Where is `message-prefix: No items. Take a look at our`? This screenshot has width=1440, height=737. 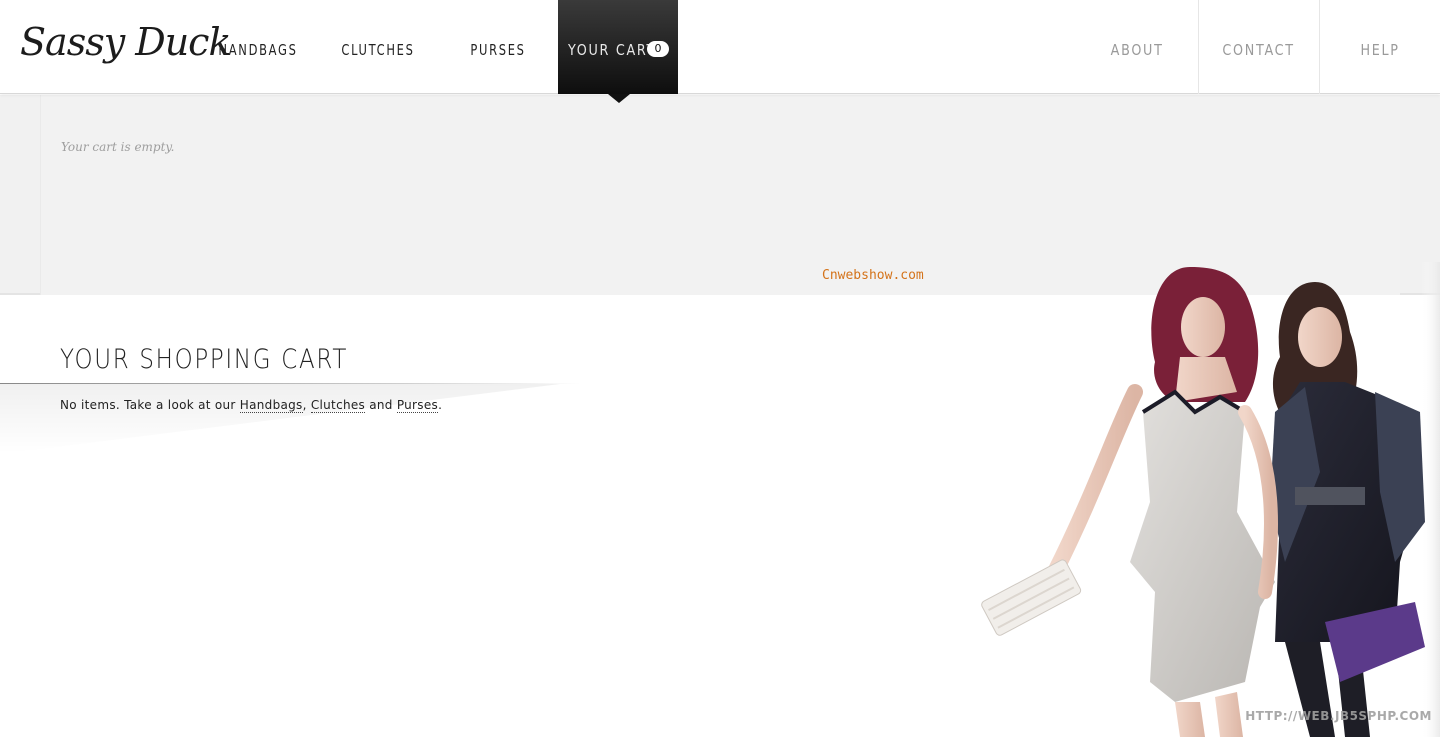
message-prefix: No items. Take a look at our is located at coordinates (150, 405).